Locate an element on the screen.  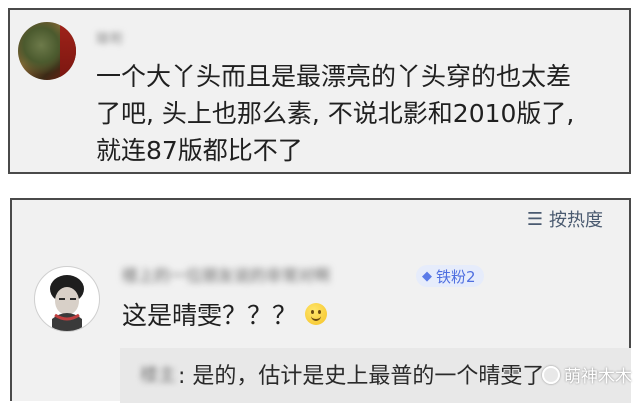
username-blurred: 琼珩 is located at coordinates (119, 37).